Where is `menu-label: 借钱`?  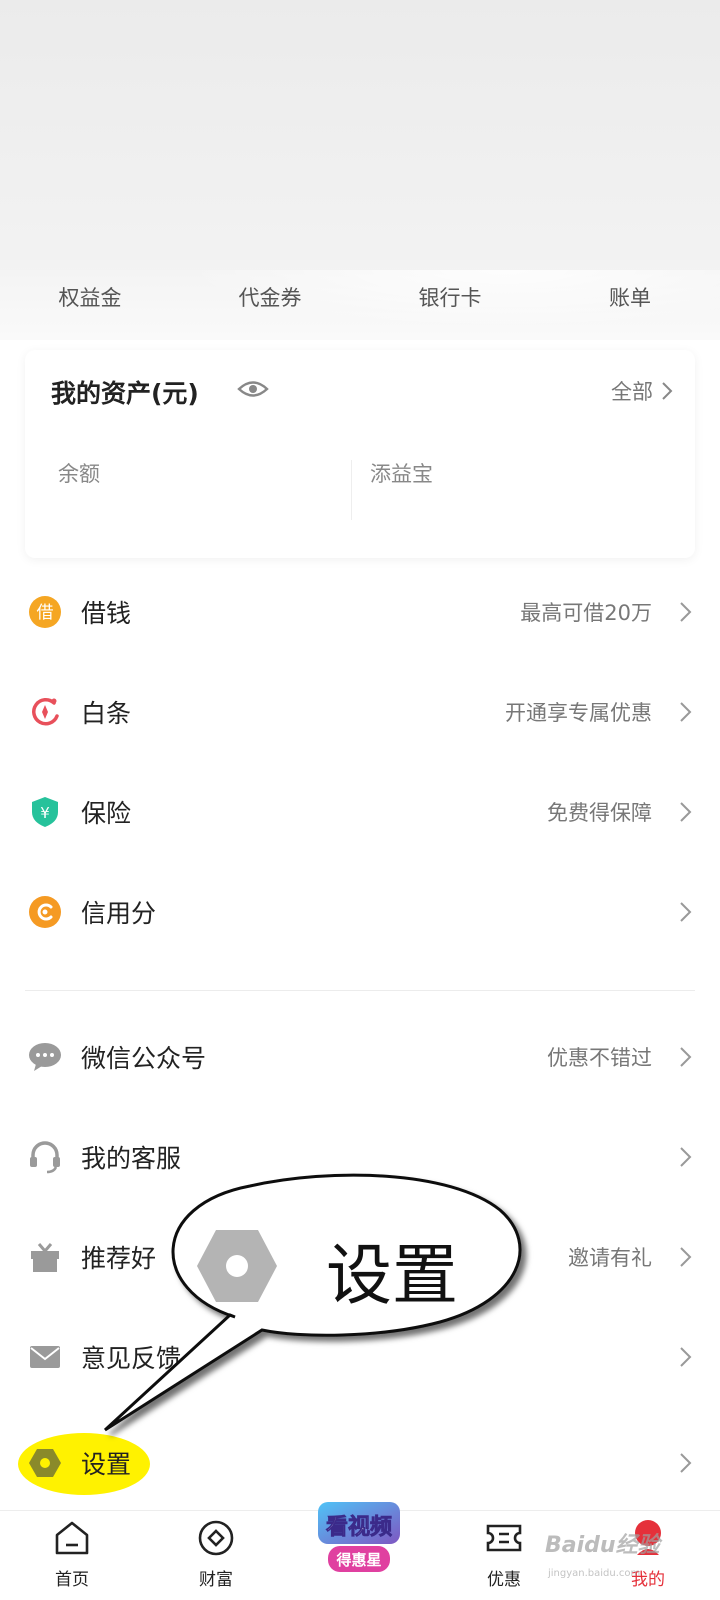 menu-label: 借钱 is located at coordinates (106, 613).